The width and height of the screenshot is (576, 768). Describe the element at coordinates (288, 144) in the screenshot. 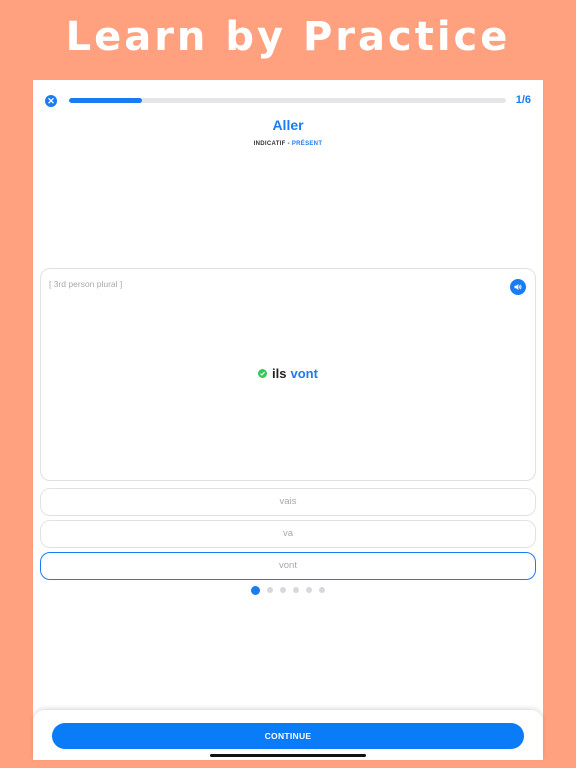

I see `tense-label: INDICATIF - PRÉSENT` at that location.